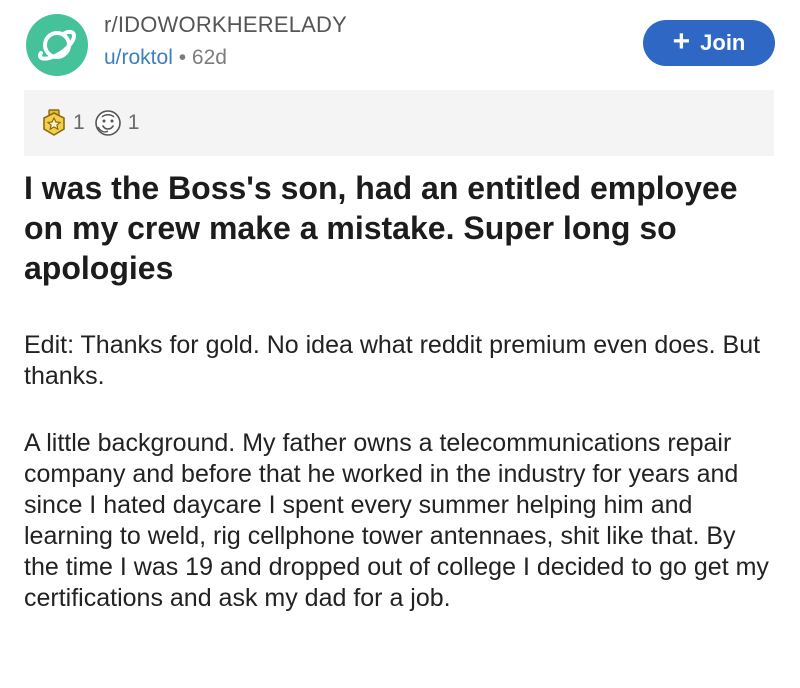 The width and height of the screenshot is (800, 688). What do you see at coordinates (723, 42) in the screenshot?
I see `join-label: Join` at bounding box center [723, 42].